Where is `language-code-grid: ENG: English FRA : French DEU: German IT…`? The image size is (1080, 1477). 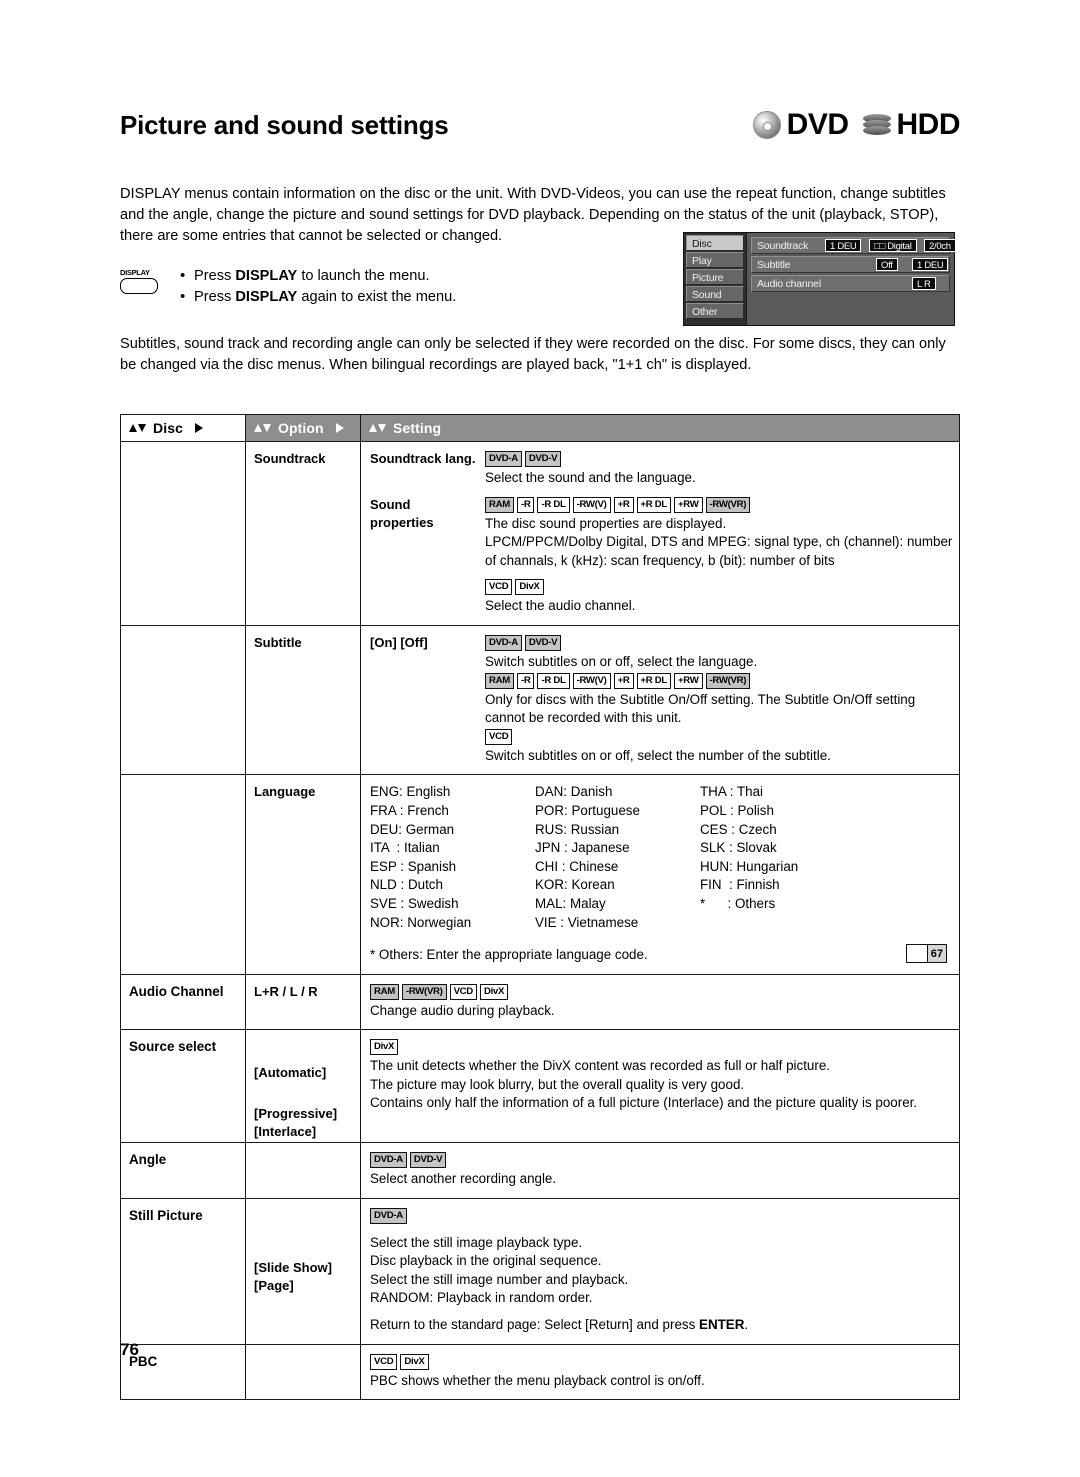 language-code-grid: ENG: English FRA : French DEU: German IT… is located at coordinates (661, 857).